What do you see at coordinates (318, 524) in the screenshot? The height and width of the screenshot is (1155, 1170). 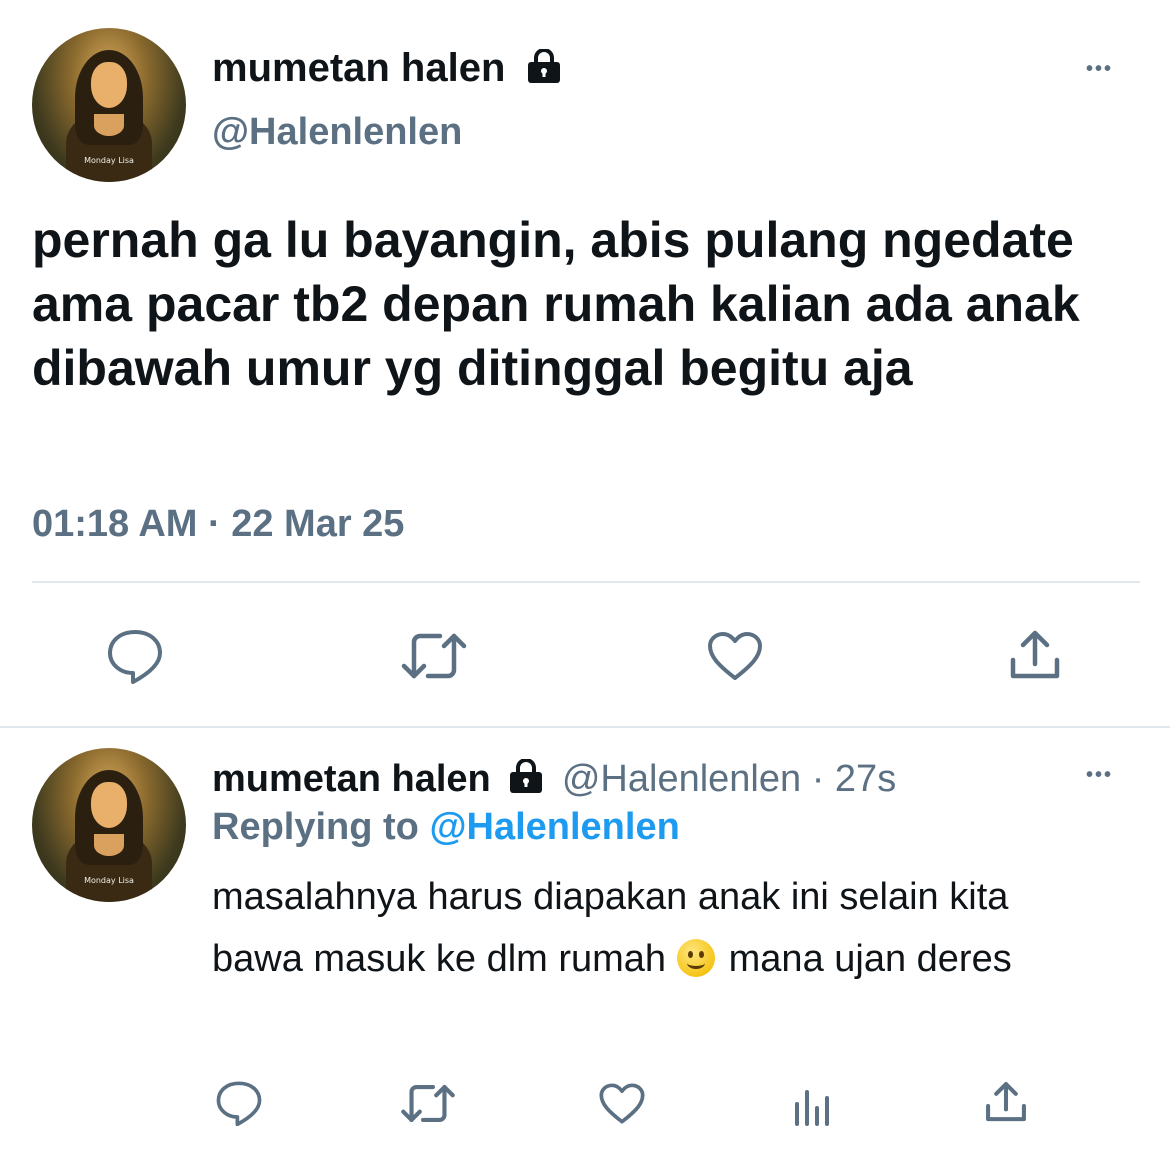 I see `tweet-date: 22 Mar 25` at bounding box center [318, 524].